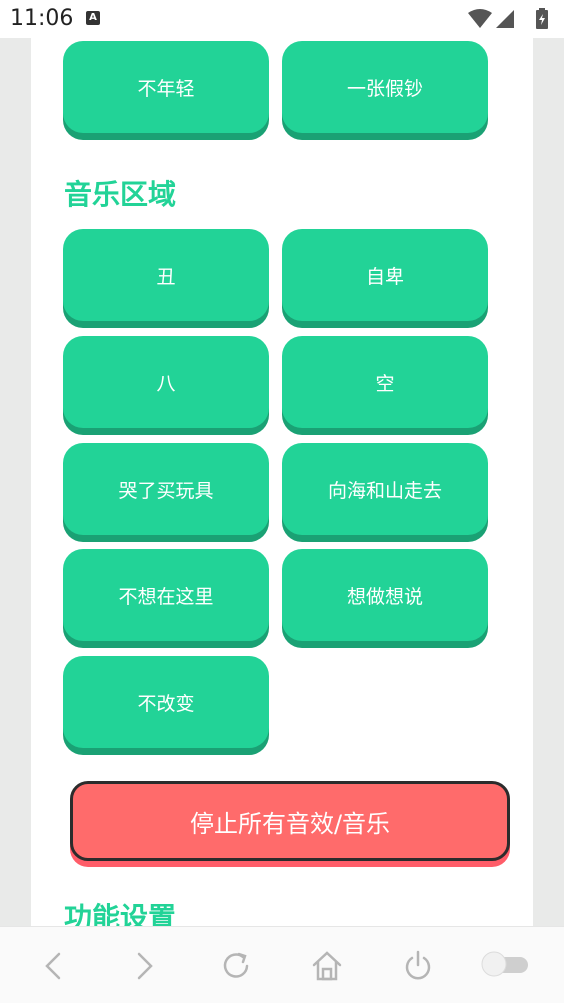 The height and width of the screenshot is (1003, 564). What do you see at coordinates (120, 913) in the screenshot?
I see `section-title-settings: 功能设置` at bounding box center [120, 913].